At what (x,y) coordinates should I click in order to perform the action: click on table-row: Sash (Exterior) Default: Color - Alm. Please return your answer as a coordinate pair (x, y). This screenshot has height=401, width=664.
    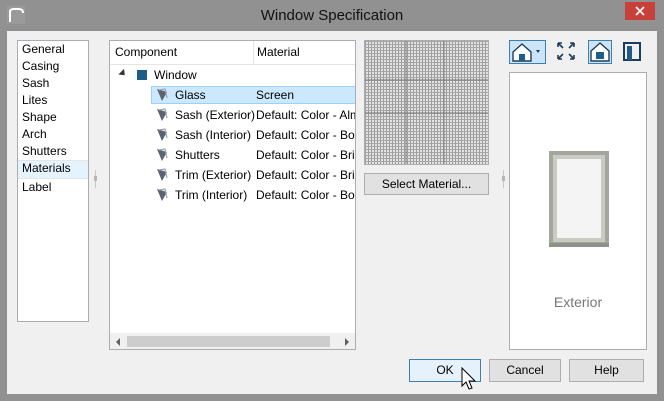
    Looking at the image, I should click on (233, 115).